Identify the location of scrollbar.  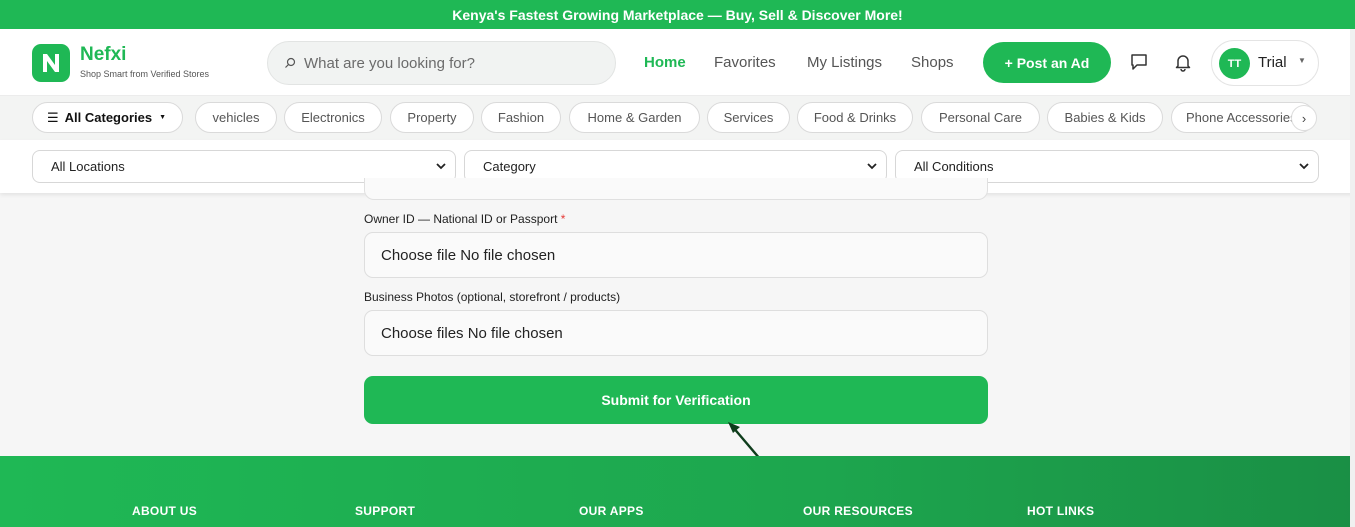
(1352, 278).